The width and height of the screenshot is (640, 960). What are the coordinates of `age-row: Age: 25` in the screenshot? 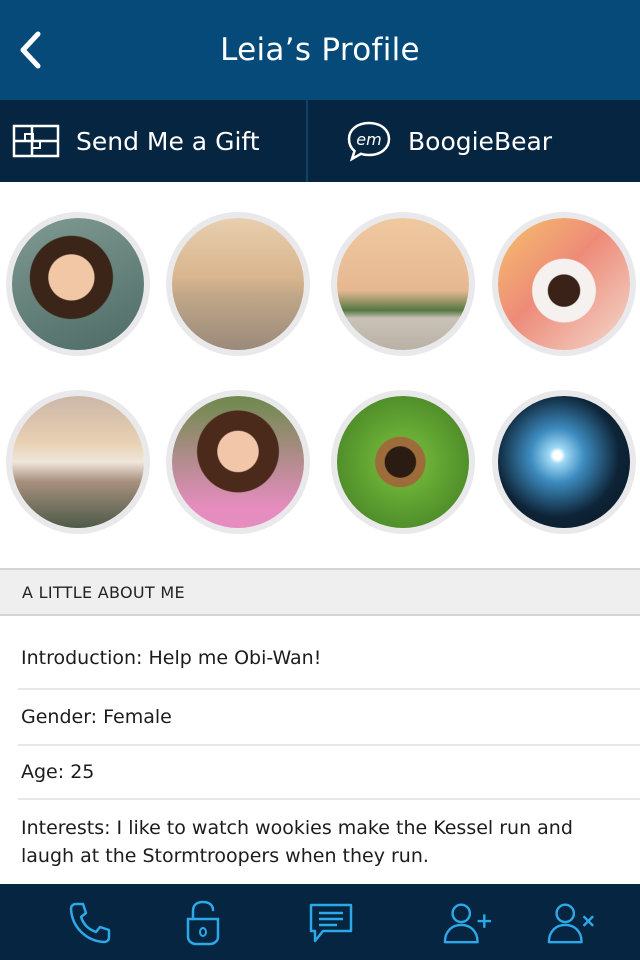 It's located at (329, 773).